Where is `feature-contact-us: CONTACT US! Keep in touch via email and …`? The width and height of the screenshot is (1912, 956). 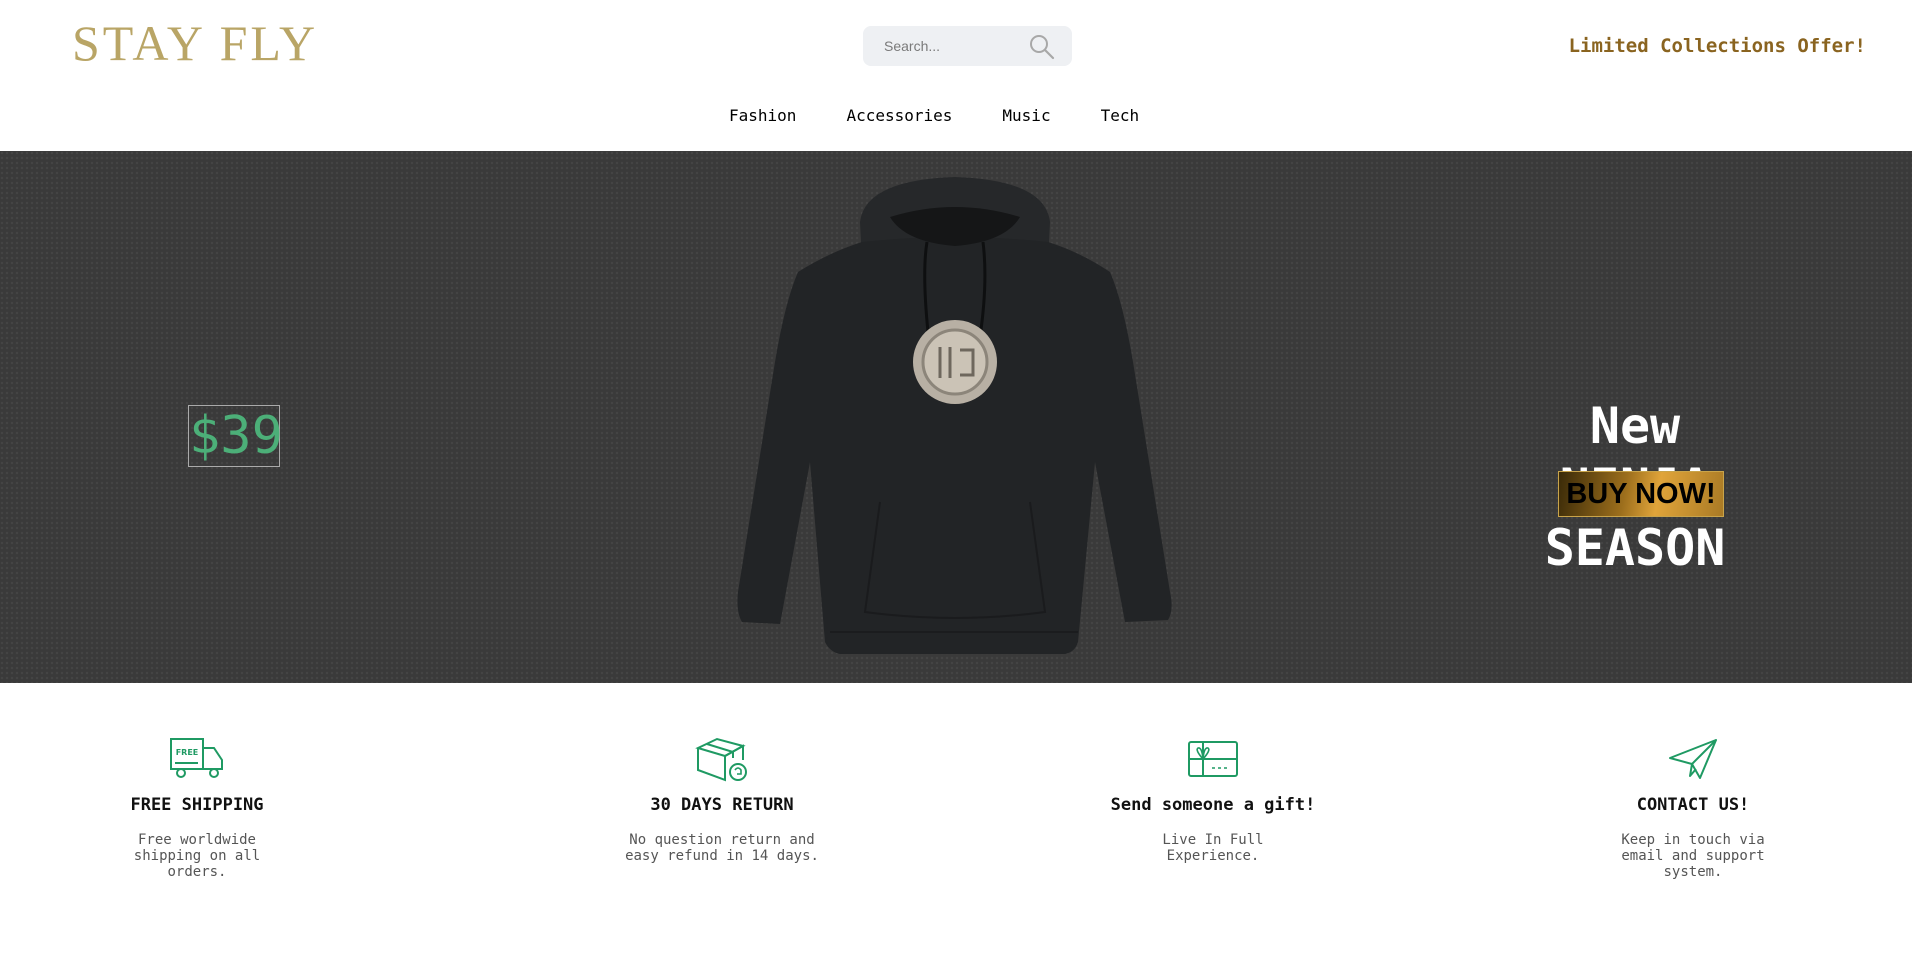
feature-contact-us: CONTACT US! Keep in touch via email and … is located at coordinates (1693, 781).